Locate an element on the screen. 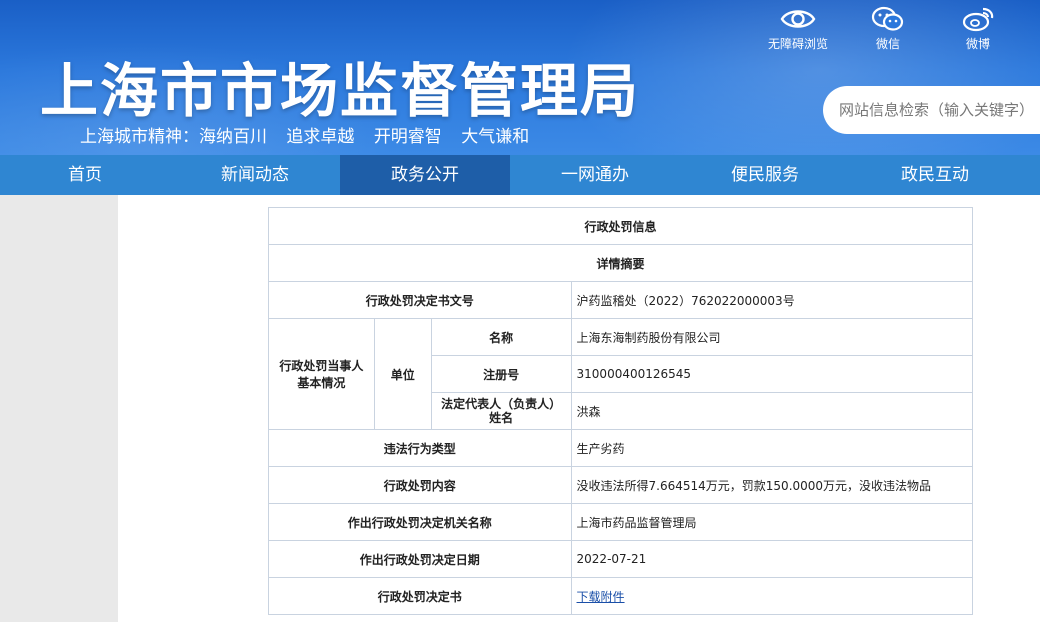 The image size is (1040, 622). download-attachment-link: 下载附件 is located at coordinates (601, 597).